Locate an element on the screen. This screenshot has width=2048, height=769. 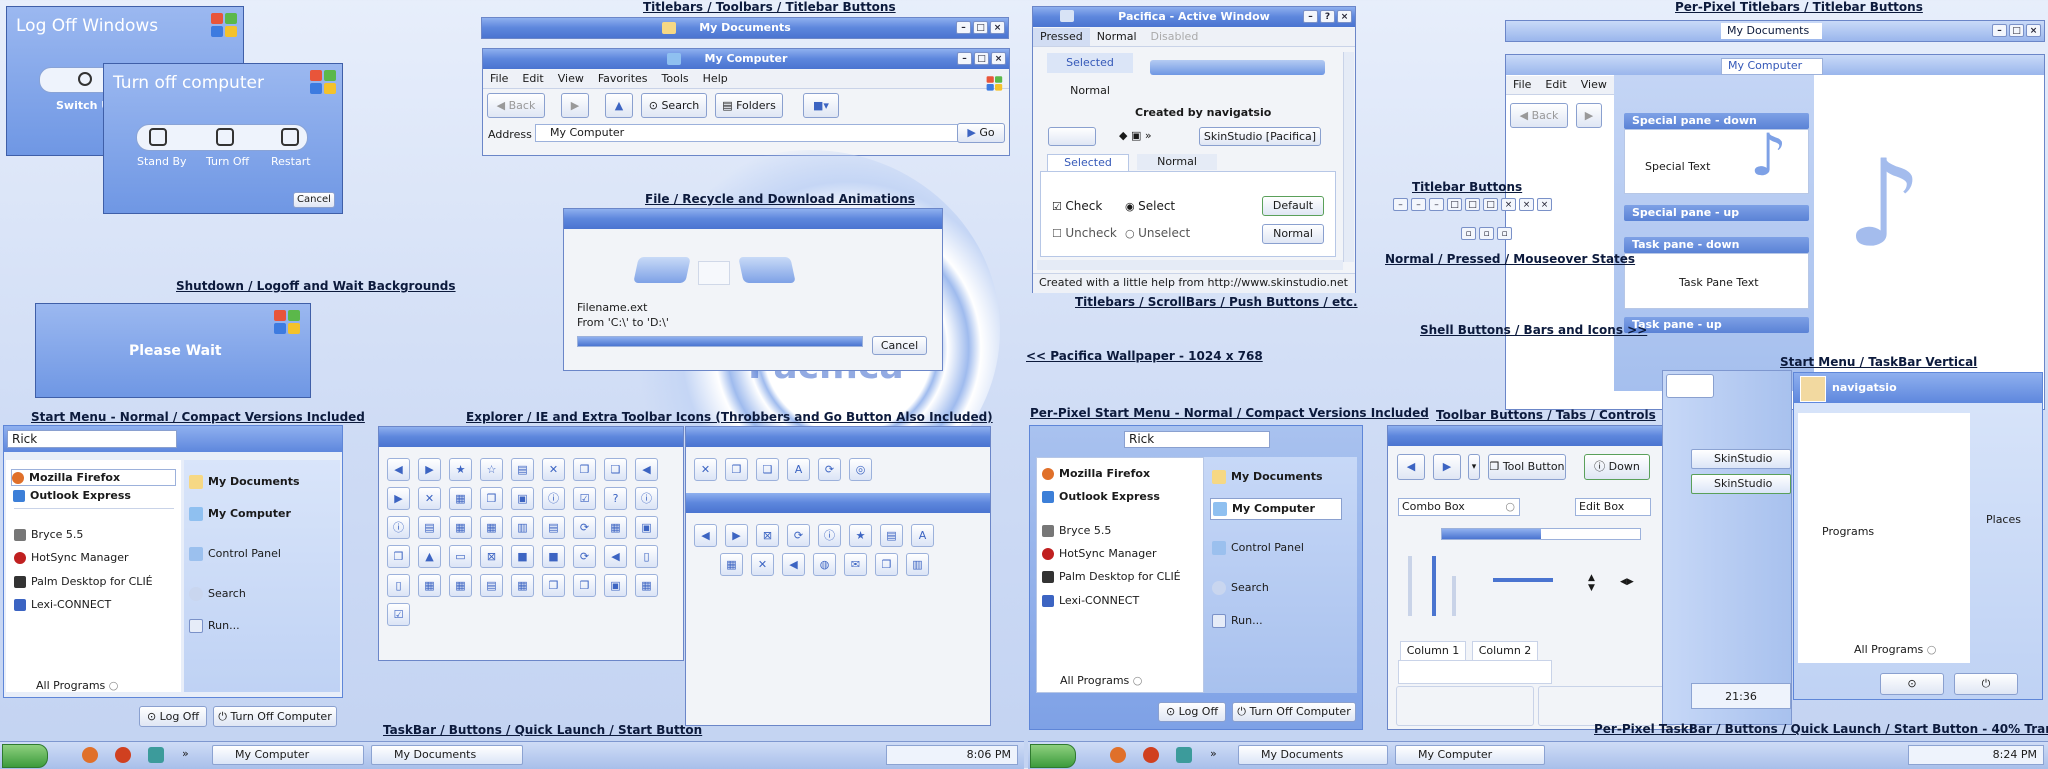
menu-pressed: Pressed is located at coordinates (1061, 37).